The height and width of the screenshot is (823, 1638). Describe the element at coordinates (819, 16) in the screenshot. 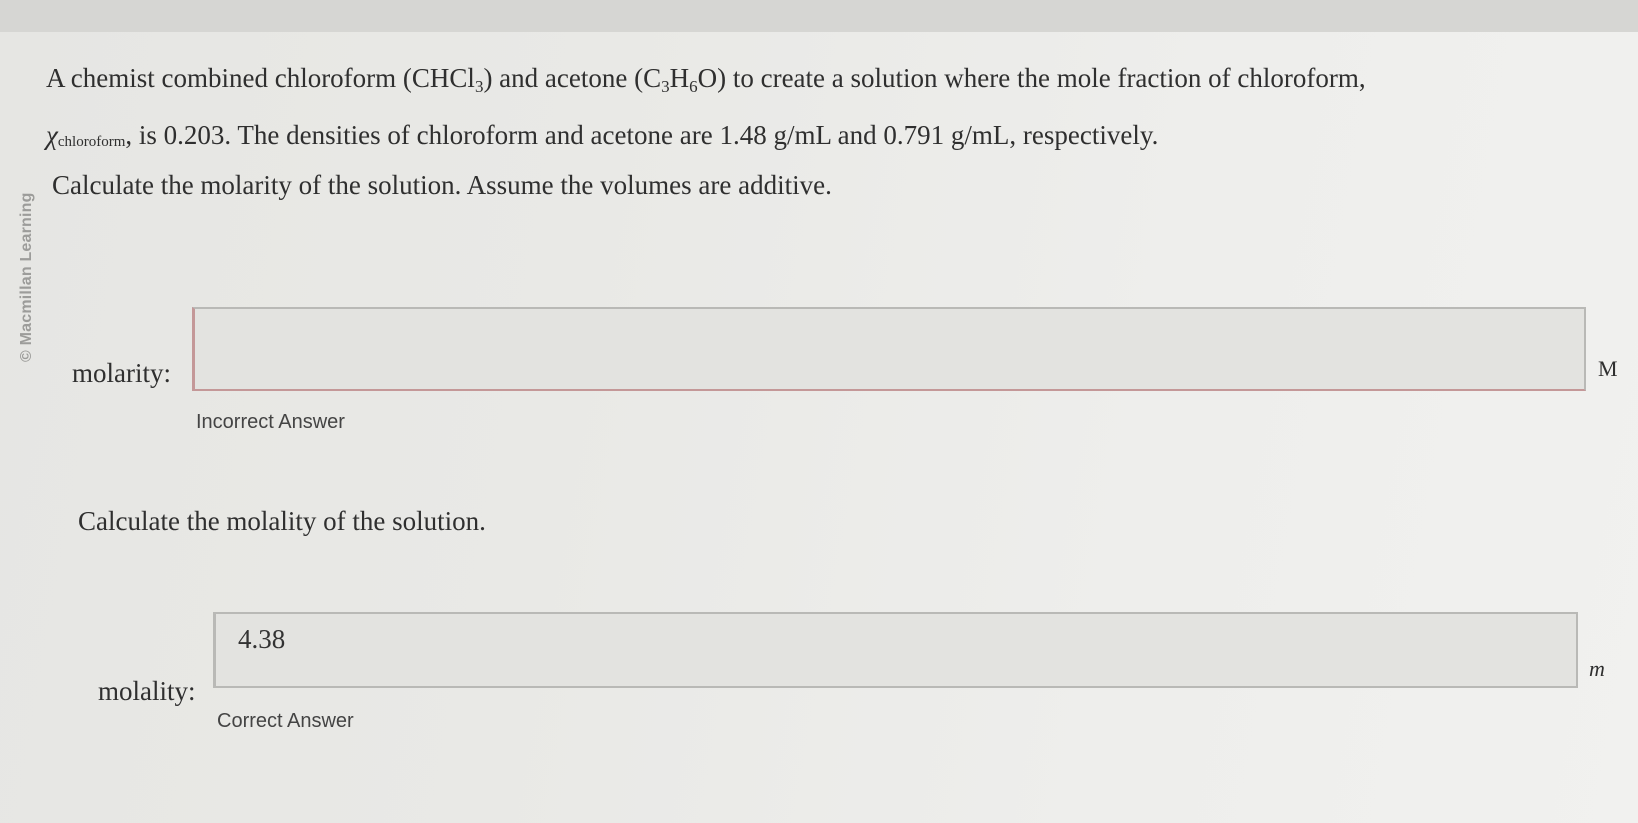

I see `top-bar` at that location.